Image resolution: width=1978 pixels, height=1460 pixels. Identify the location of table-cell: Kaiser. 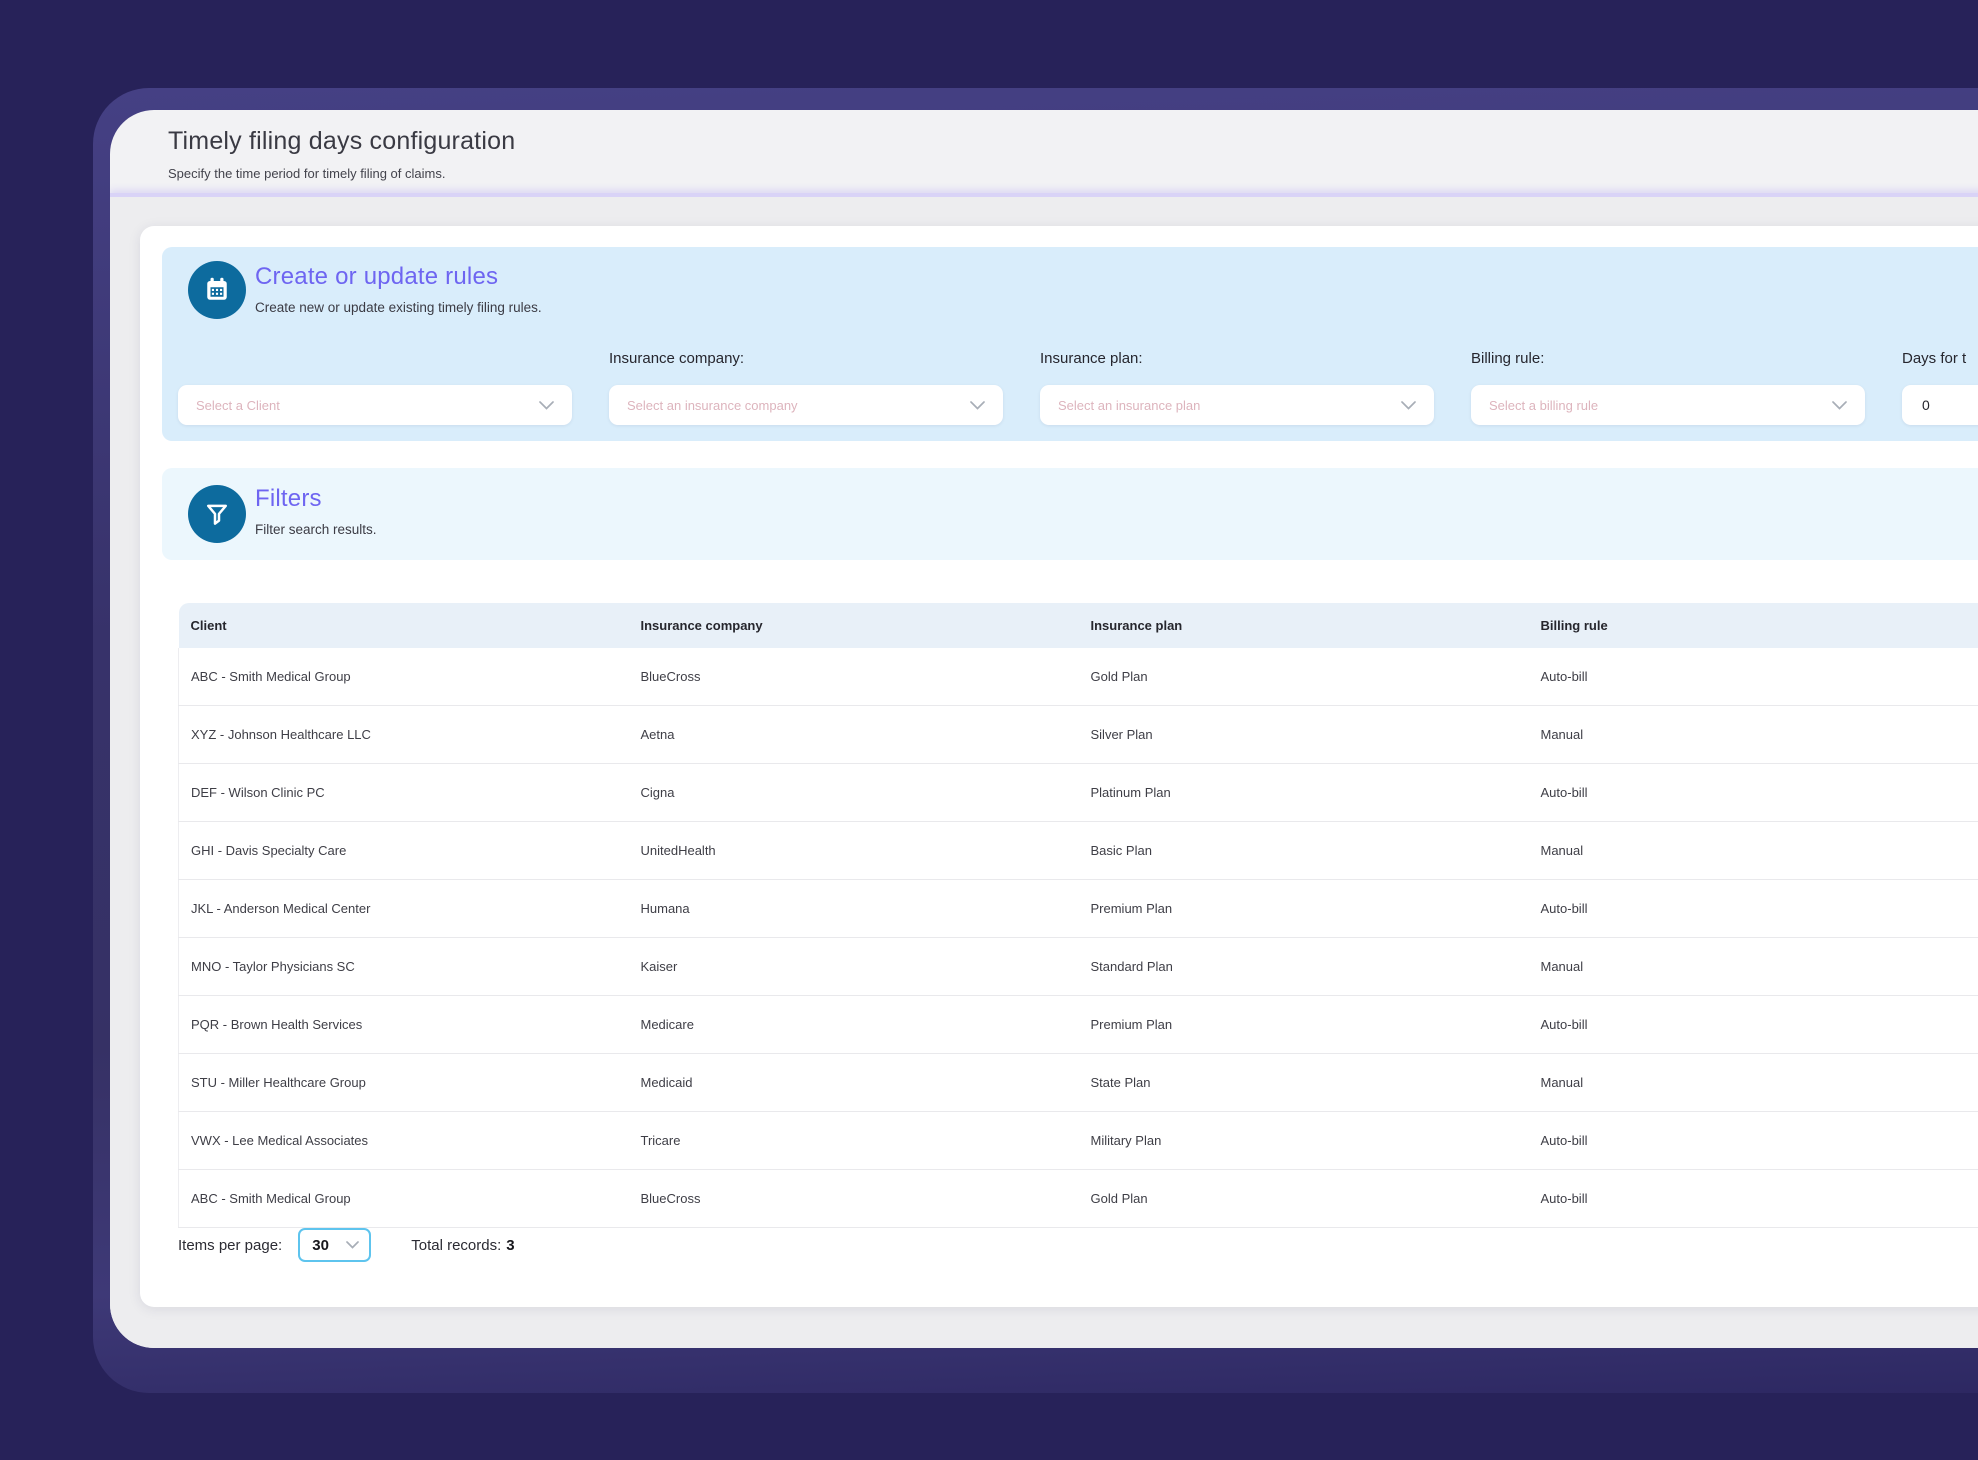
(865, 966).